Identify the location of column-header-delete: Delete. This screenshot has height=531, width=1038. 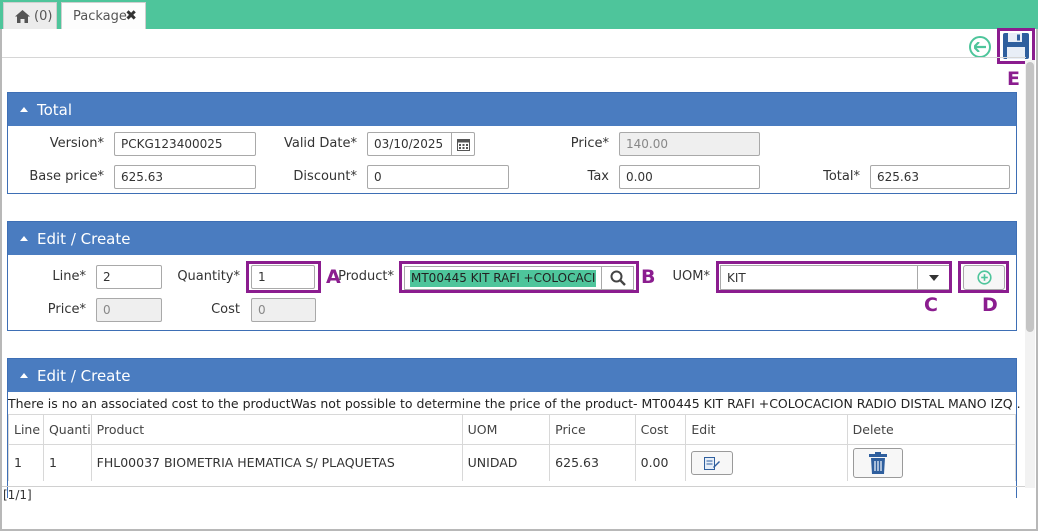
(931, 429).